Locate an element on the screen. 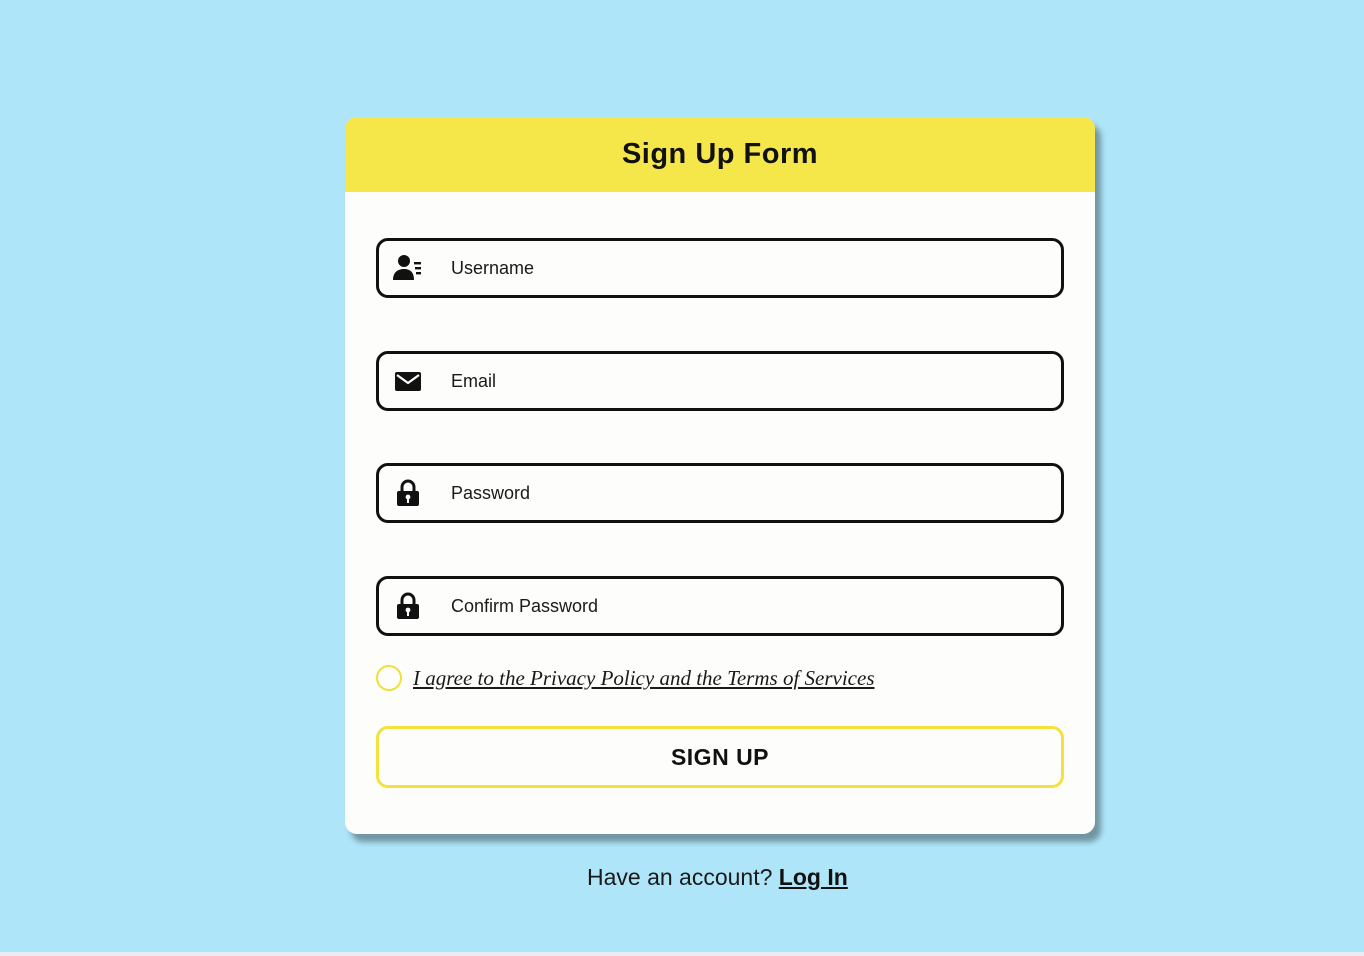  user-list-icon is located at coordinates (408, 268).